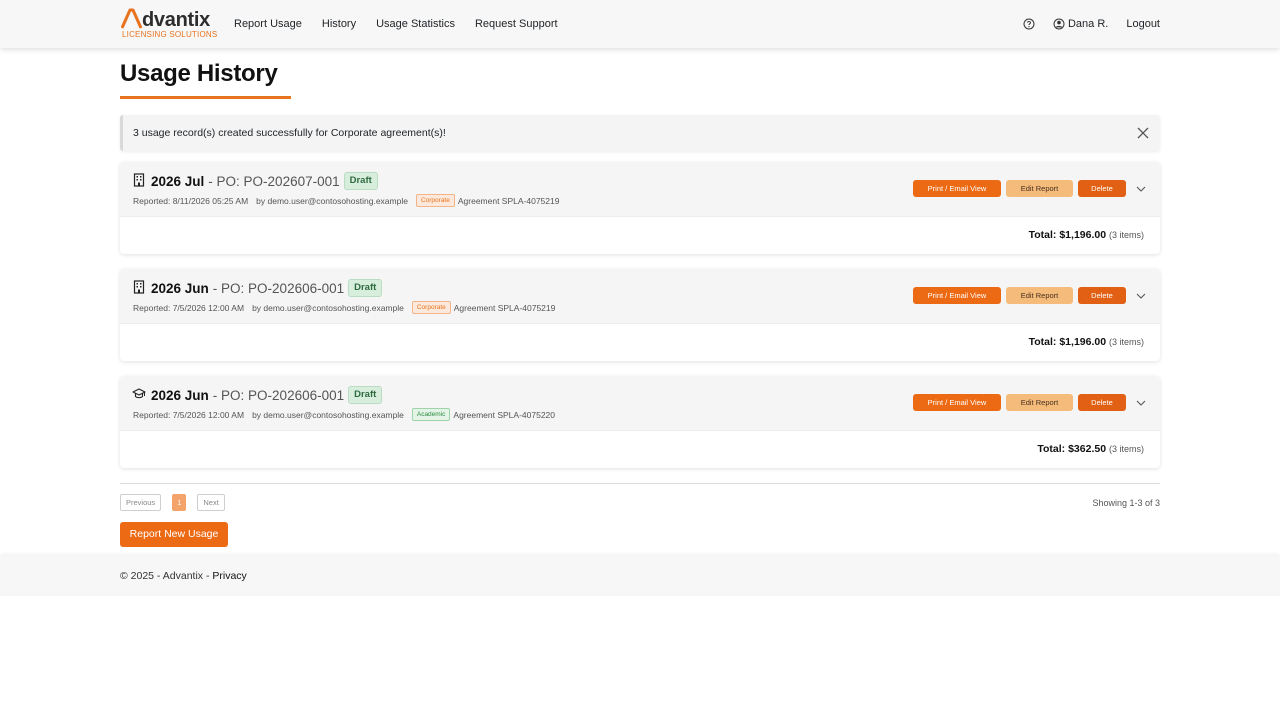 This screenshot has width=1280, height=720. What do you see at coordinates (516, 24) in the screenshot?
I see `nav-request-support: Request Support` at bounding box center [516, 24].